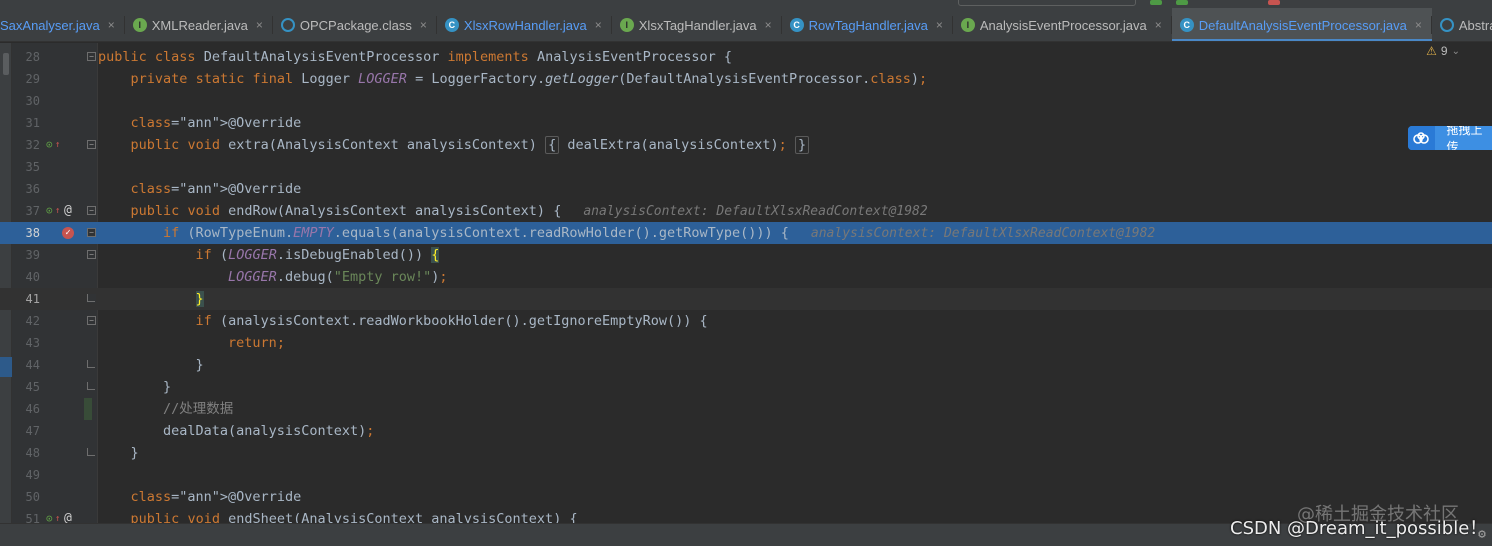  I want to click on code-line: 44 }, so click(746, 365).